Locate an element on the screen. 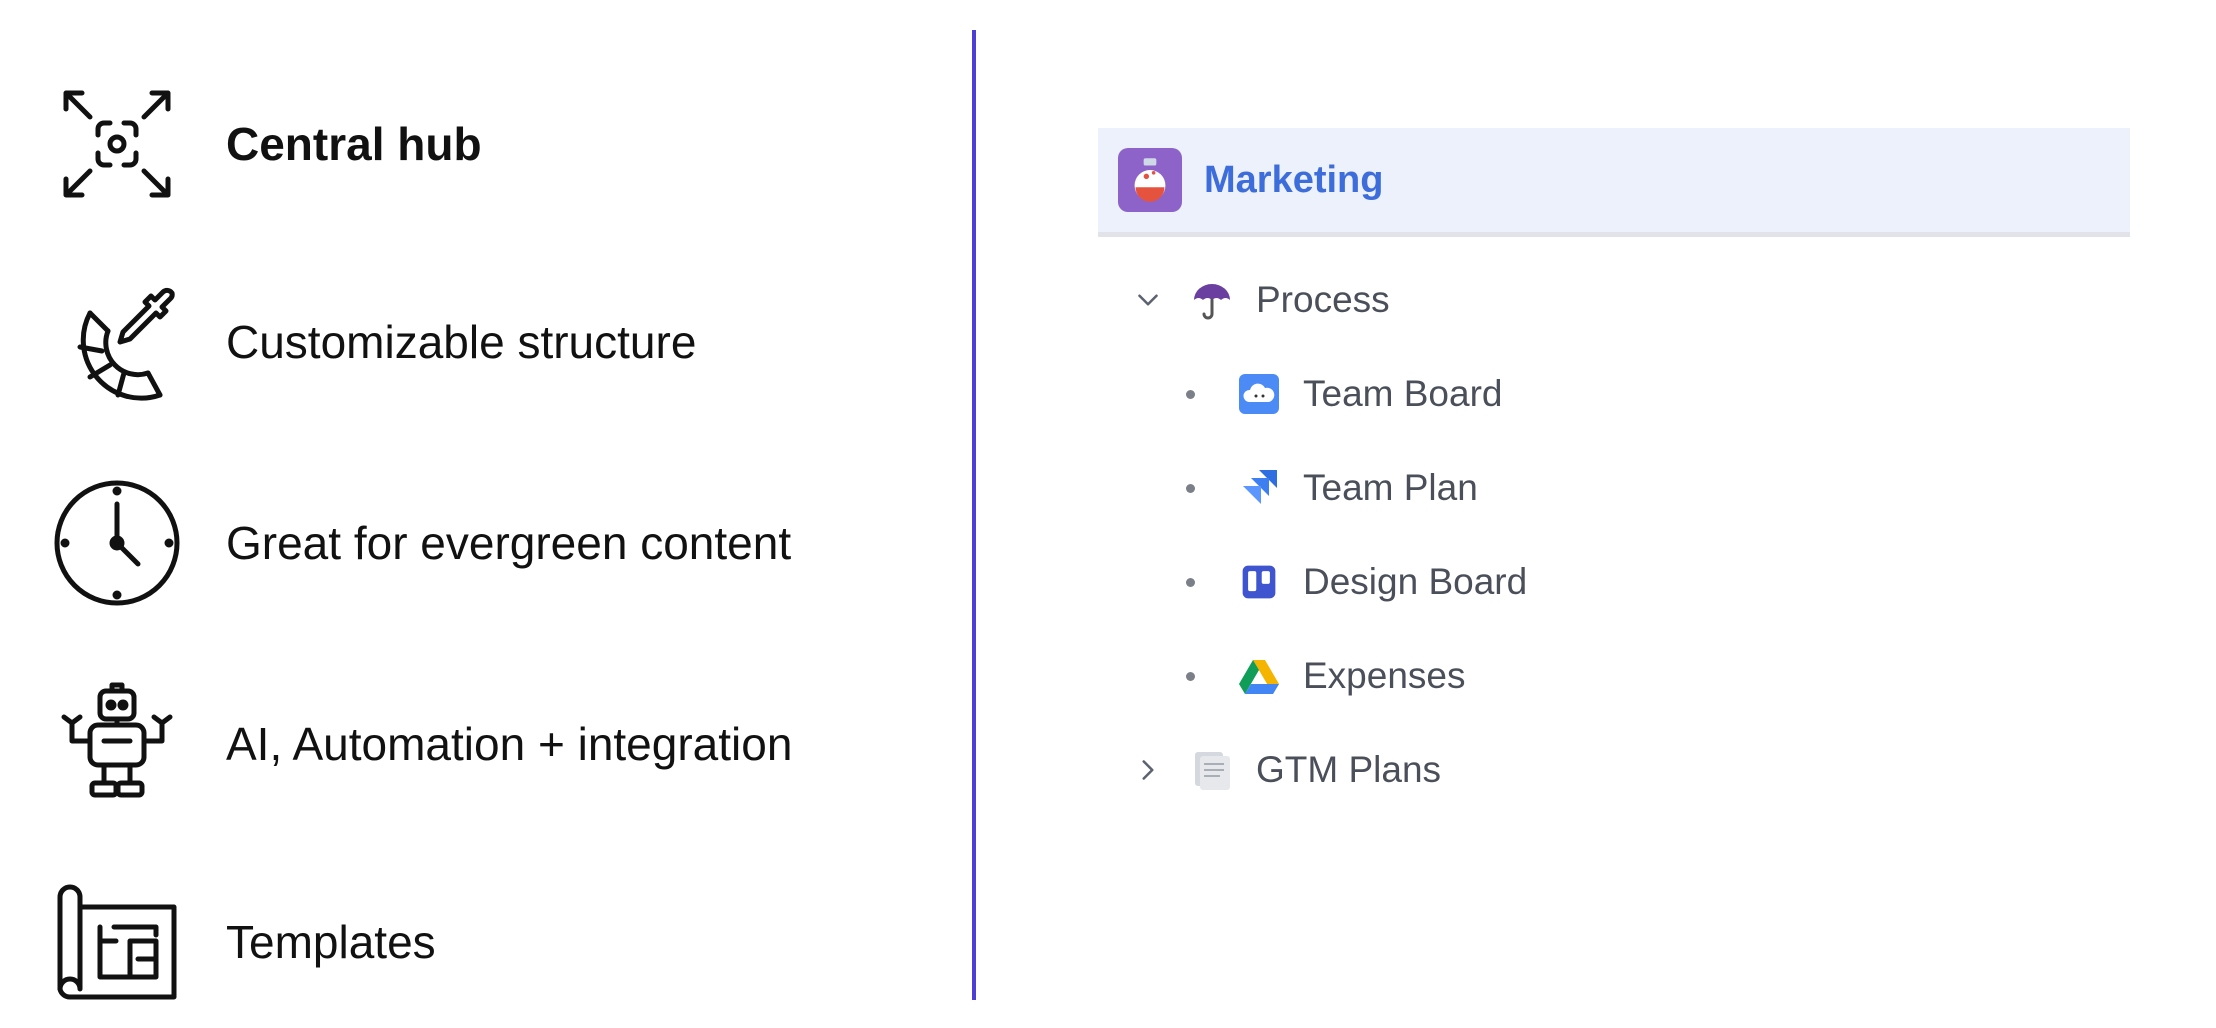  clock-icon is located at coordinates (117, 543).